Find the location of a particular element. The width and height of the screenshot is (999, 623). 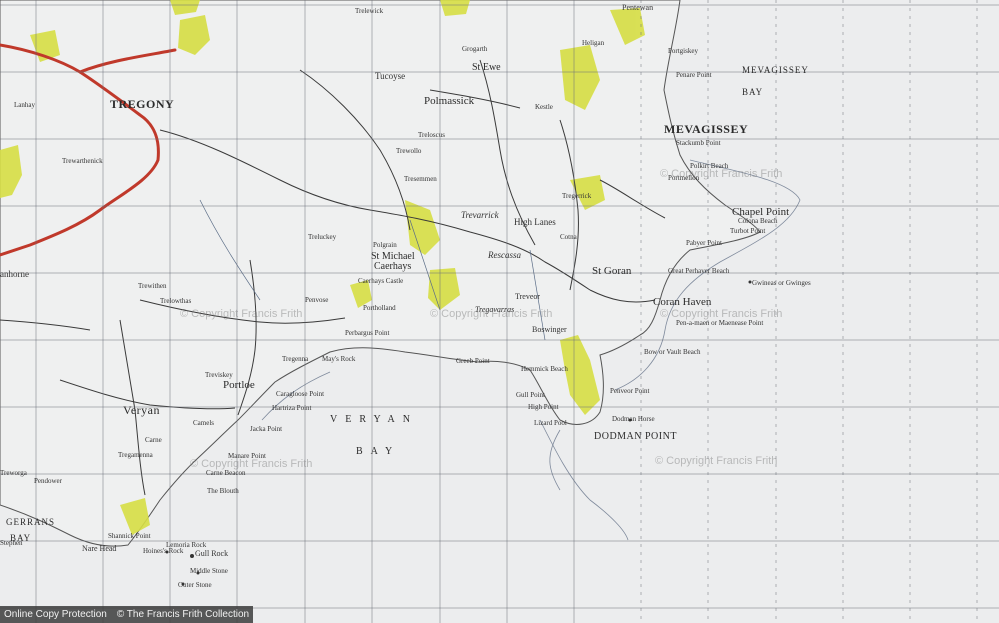

label-pendower: Pendower is located at coordinates (48, 481).